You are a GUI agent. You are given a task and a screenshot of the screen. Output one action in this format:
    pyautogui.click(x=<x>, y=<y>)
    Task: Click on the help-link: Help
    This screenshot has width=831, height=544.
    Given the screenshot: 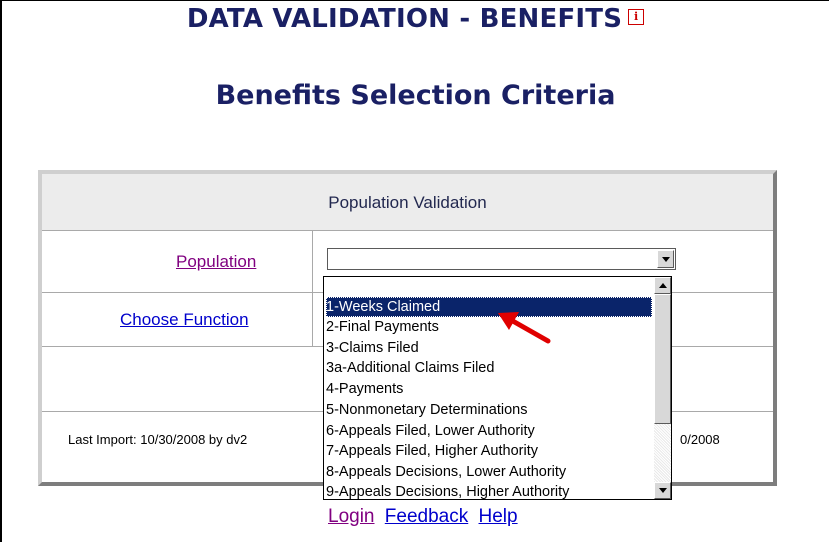 What is the action you would take?
    pyautogui.click(x=498, y=516)
    